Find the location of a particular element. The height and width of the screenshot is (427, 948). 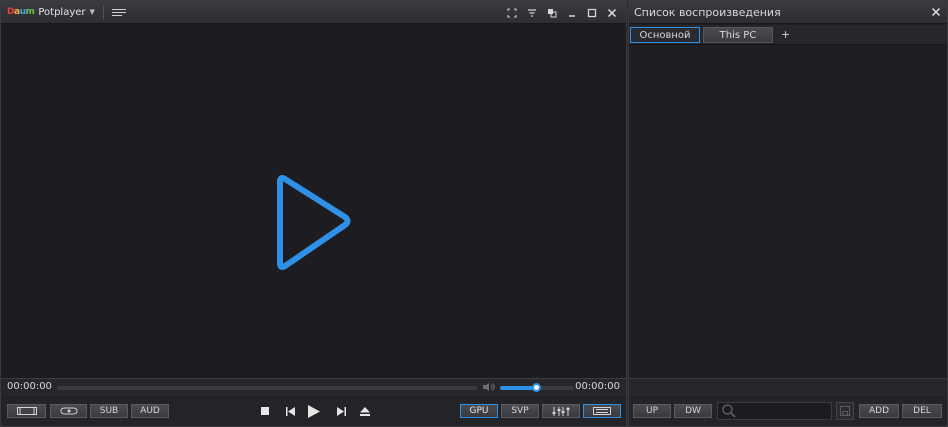

eject-icon is located at coordinates (365, 411).